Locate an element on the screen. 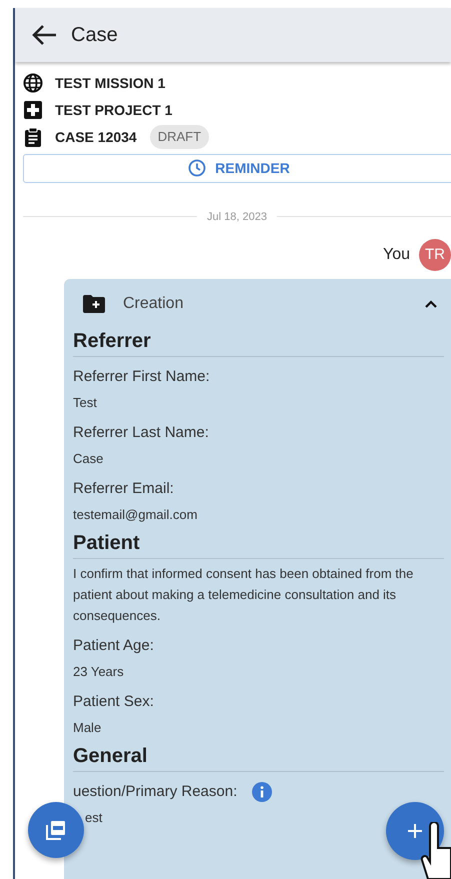  meta-label: CASE 12034 is located at coordinates (96, 137).